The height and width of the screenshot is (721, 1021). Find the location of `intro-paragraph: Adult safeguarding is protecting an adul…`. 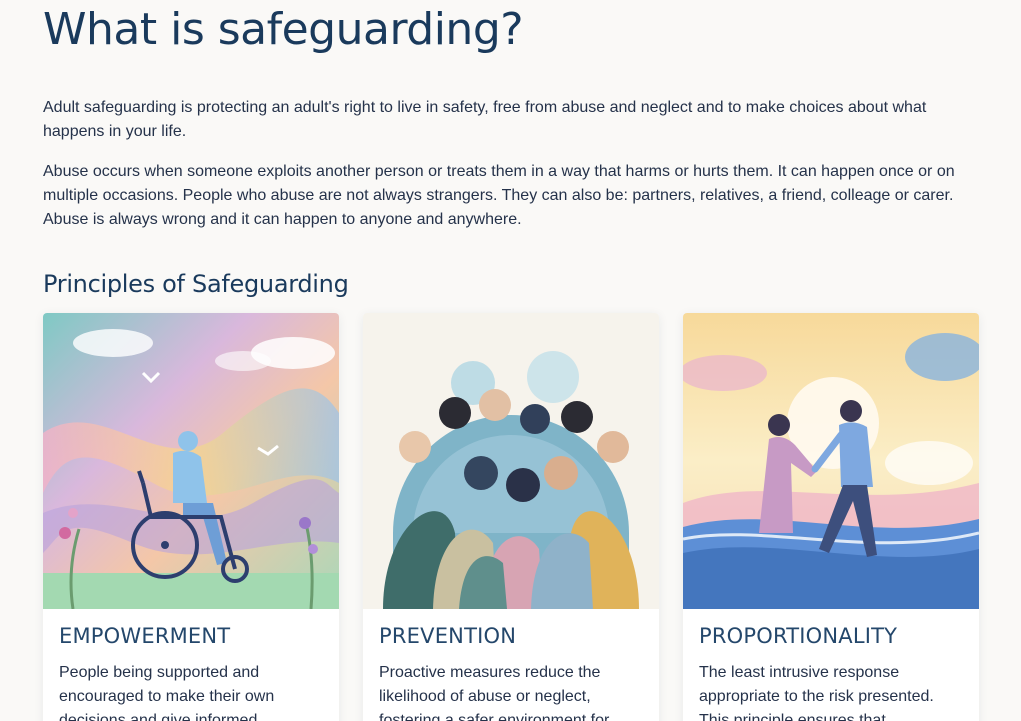

intro-paragraph: Adult safeguarding is protecting an adul… is located at coordinates (485, 119).